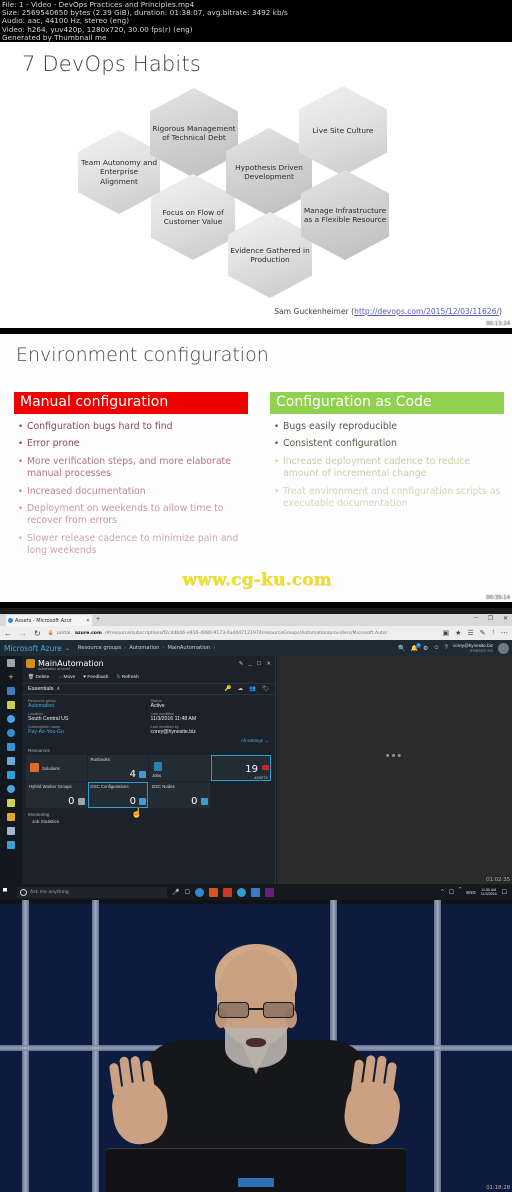  Describe the element at coordinates (148, 741) in the screenshot. I see `all-settings-link: All settings →` at that location.